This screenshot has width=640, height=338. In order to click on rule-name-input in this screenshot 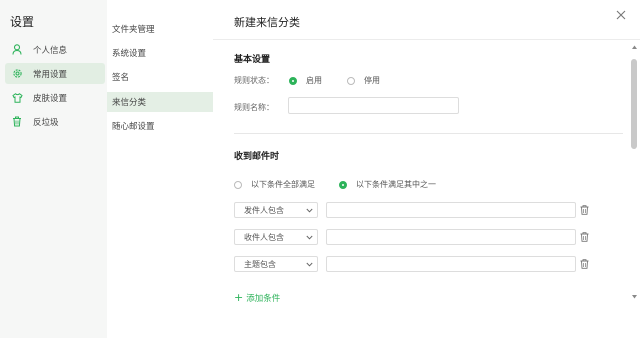, I will do `click(373, 105)`.